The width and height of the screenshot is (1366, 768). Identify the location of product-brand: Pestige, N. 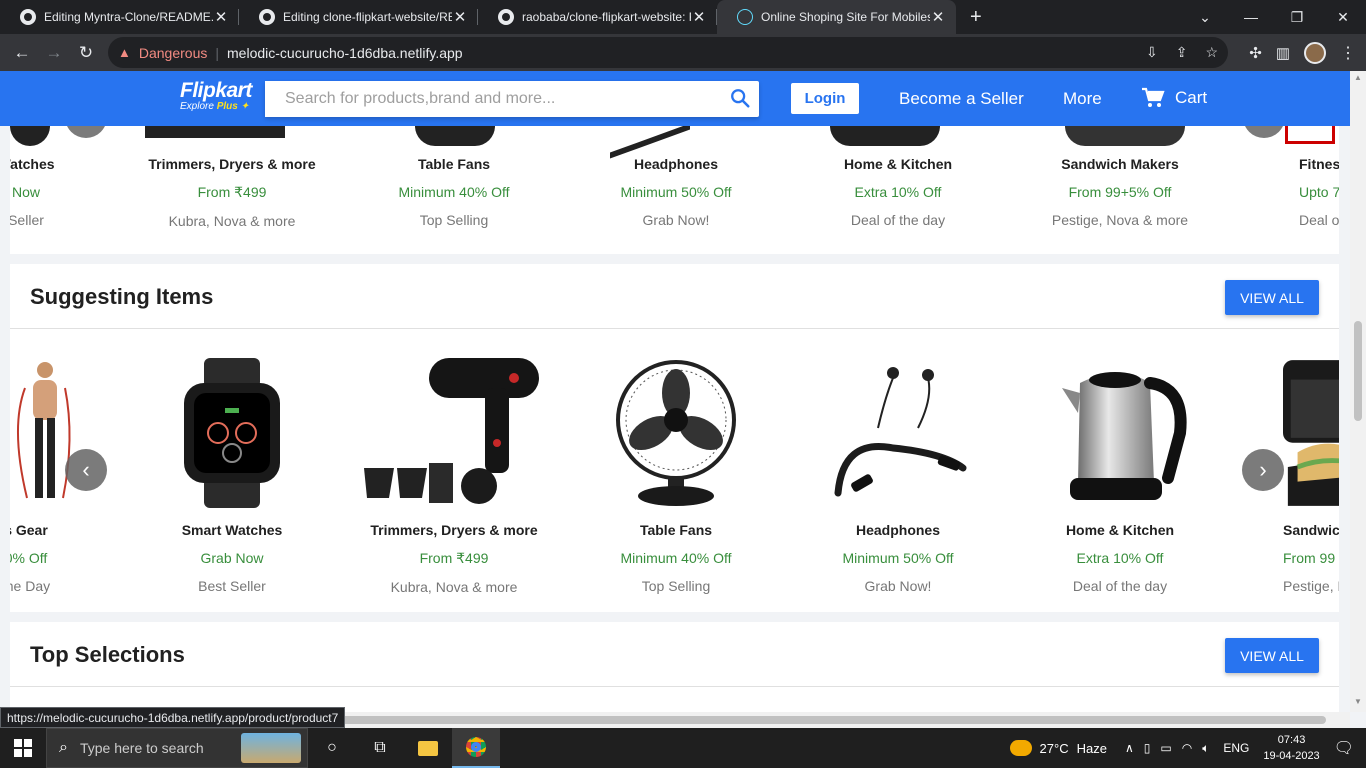
(1311, 586).